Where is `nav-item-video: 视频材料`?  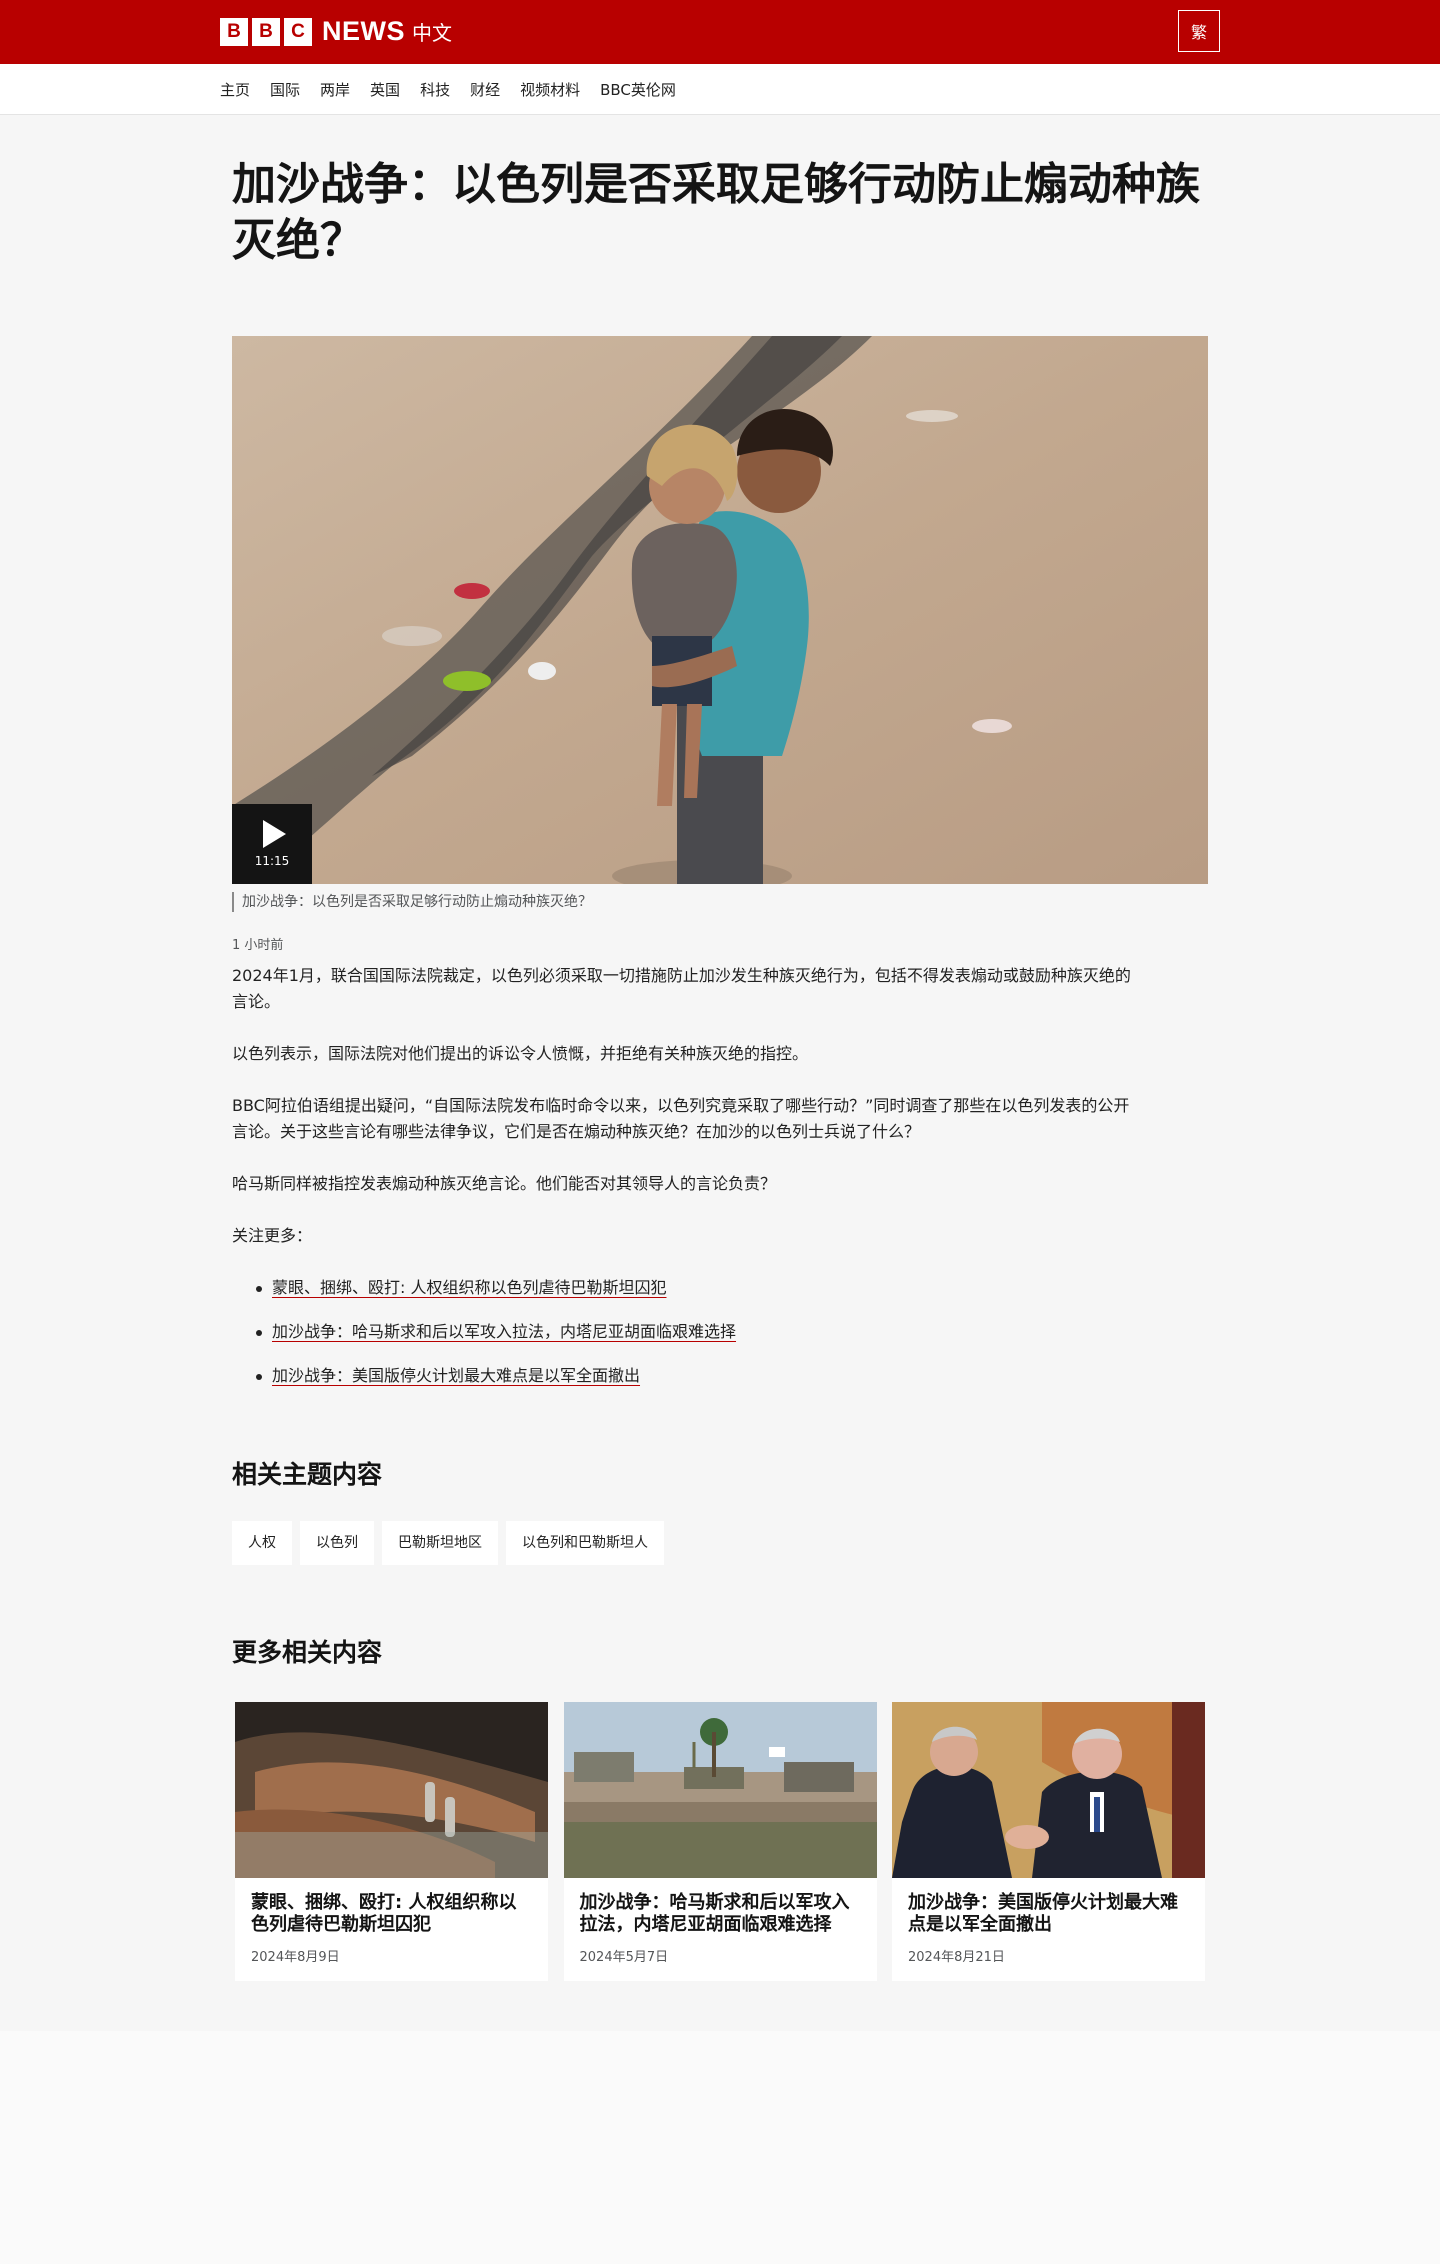
nav-item-video: 视频材料 is located at coordinates (550, 89).